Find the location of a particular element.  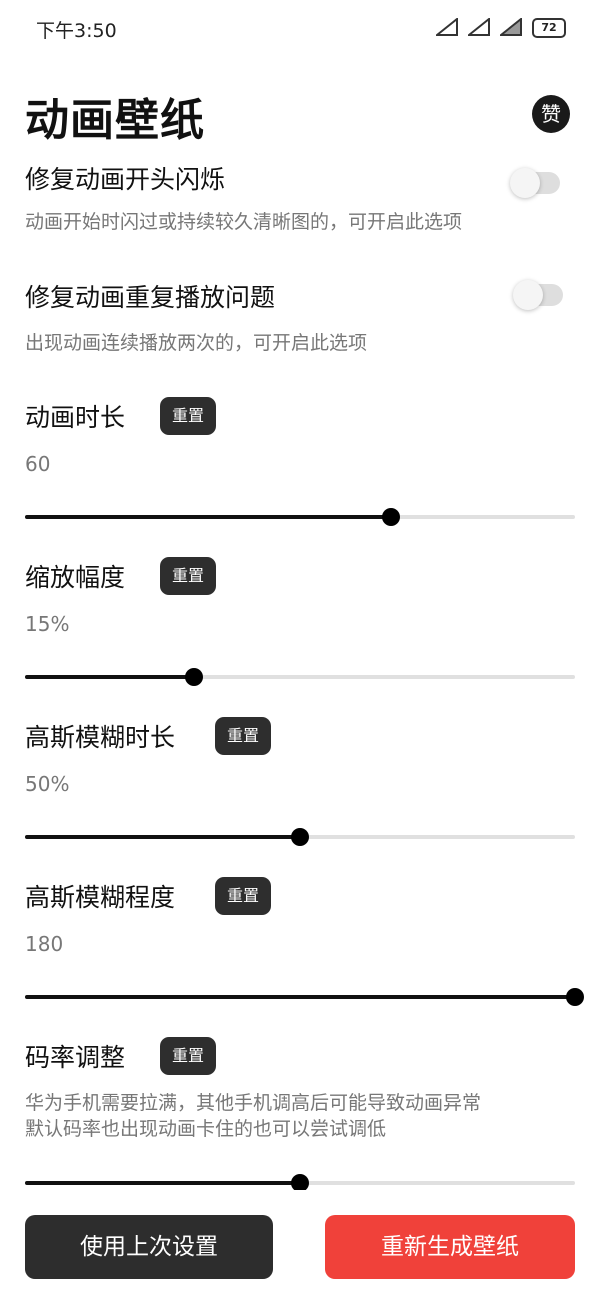

fix-flicker-desc: 动画开始时闪过或持续较久清晰图的，可开启此选项 is located at coordinates (244, 222).